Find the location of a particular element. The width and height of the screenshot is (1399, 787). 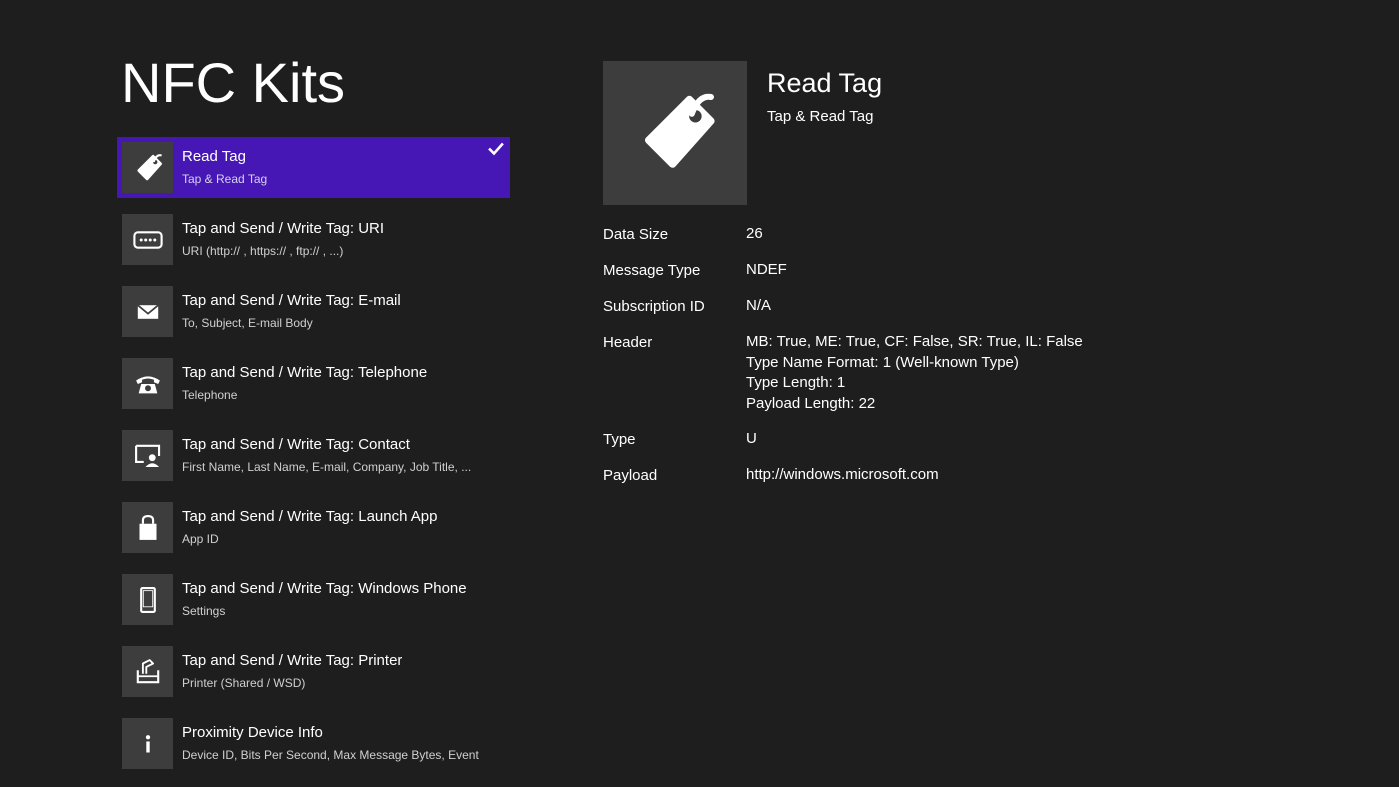

printer-icon is located at coordinates (148, 672).